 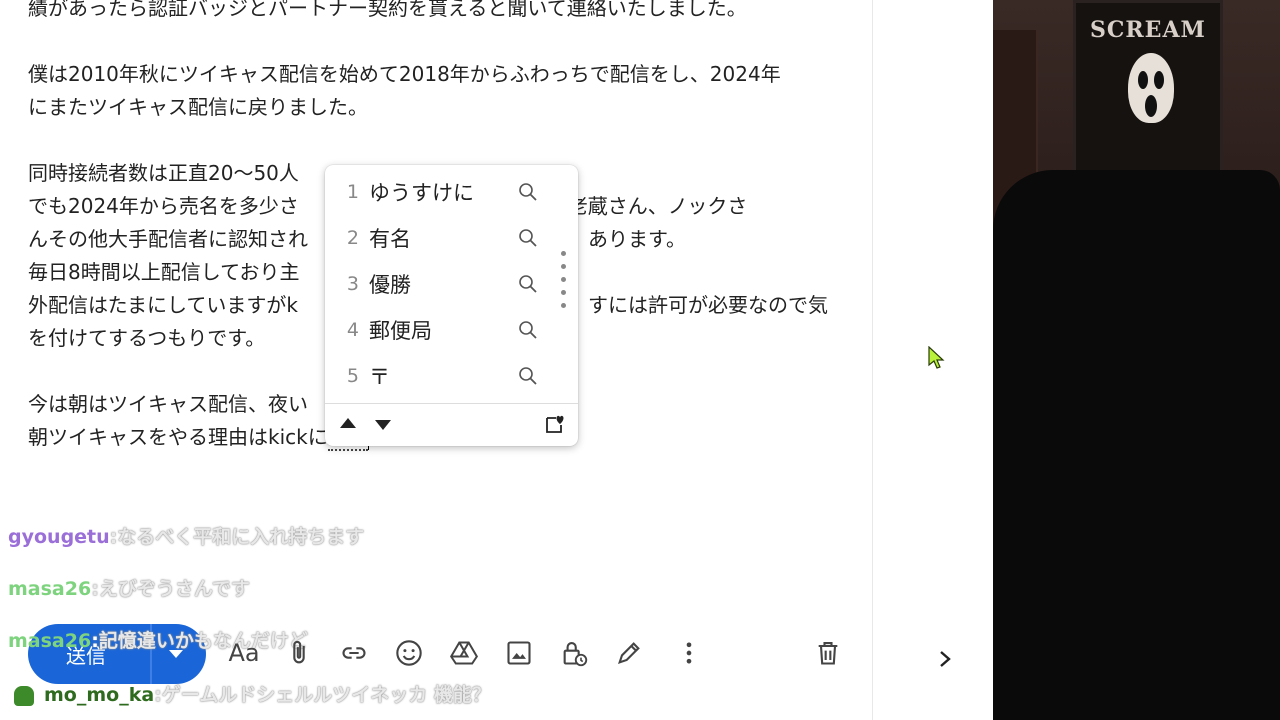 What do you see at coordinates (451, 424) in the screenshot?
I see `ime-footer` at bounding box center [451, 424].